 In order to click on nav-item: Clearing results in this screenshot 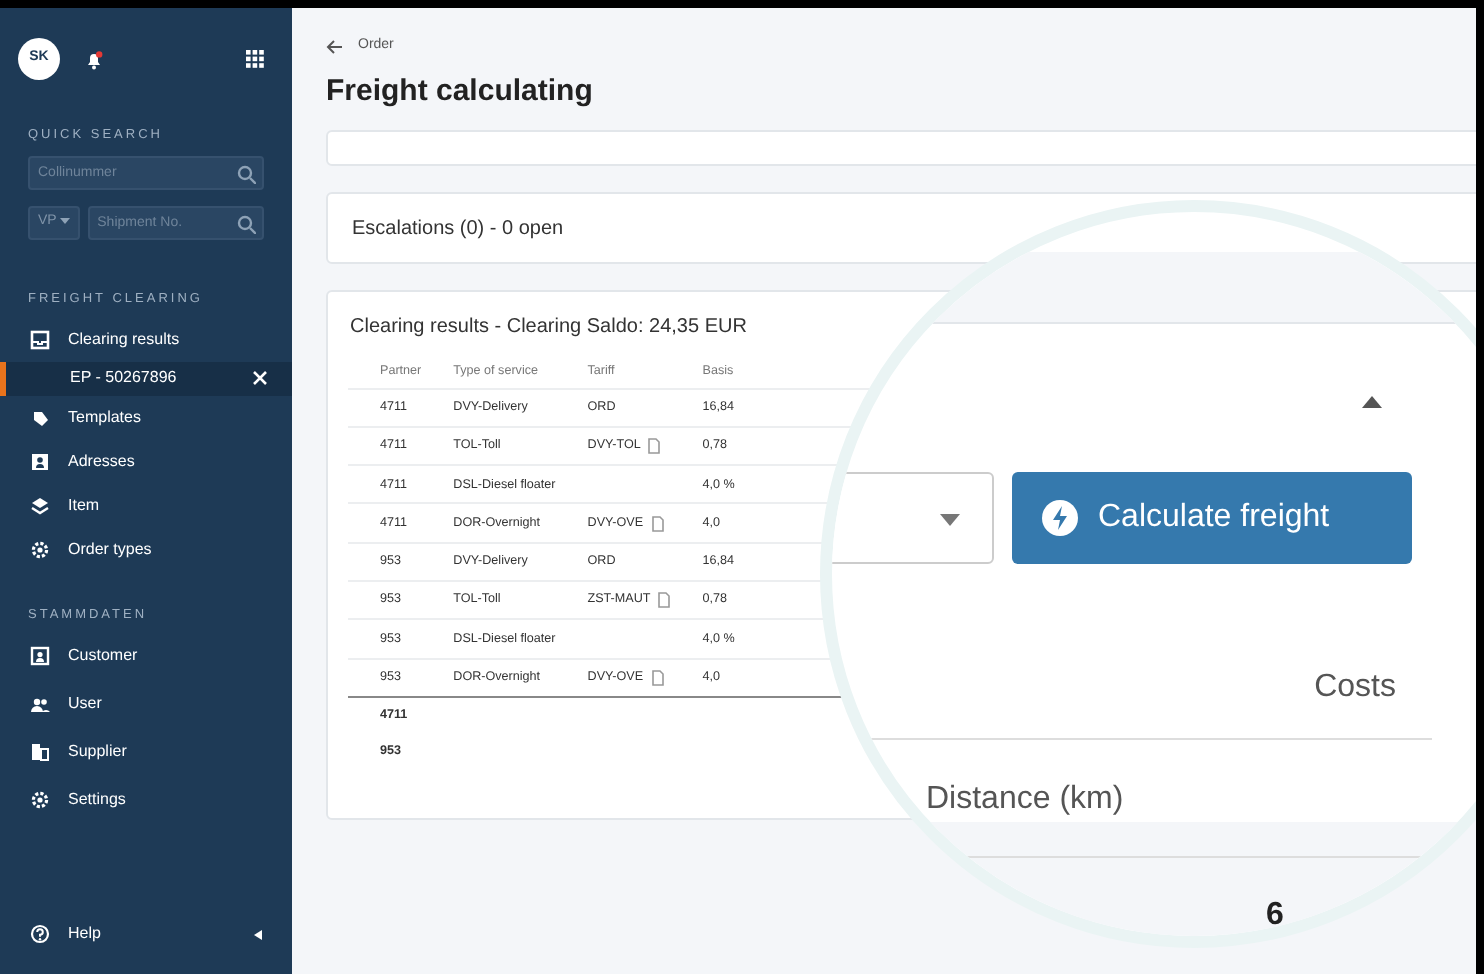, I will do `click(146, 339)`.